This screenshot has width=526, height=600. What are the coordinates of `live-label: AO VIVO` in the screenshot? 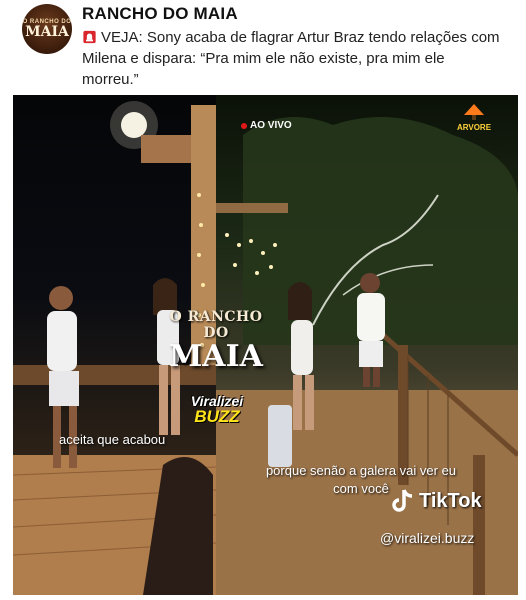 It's located at (271, 125).